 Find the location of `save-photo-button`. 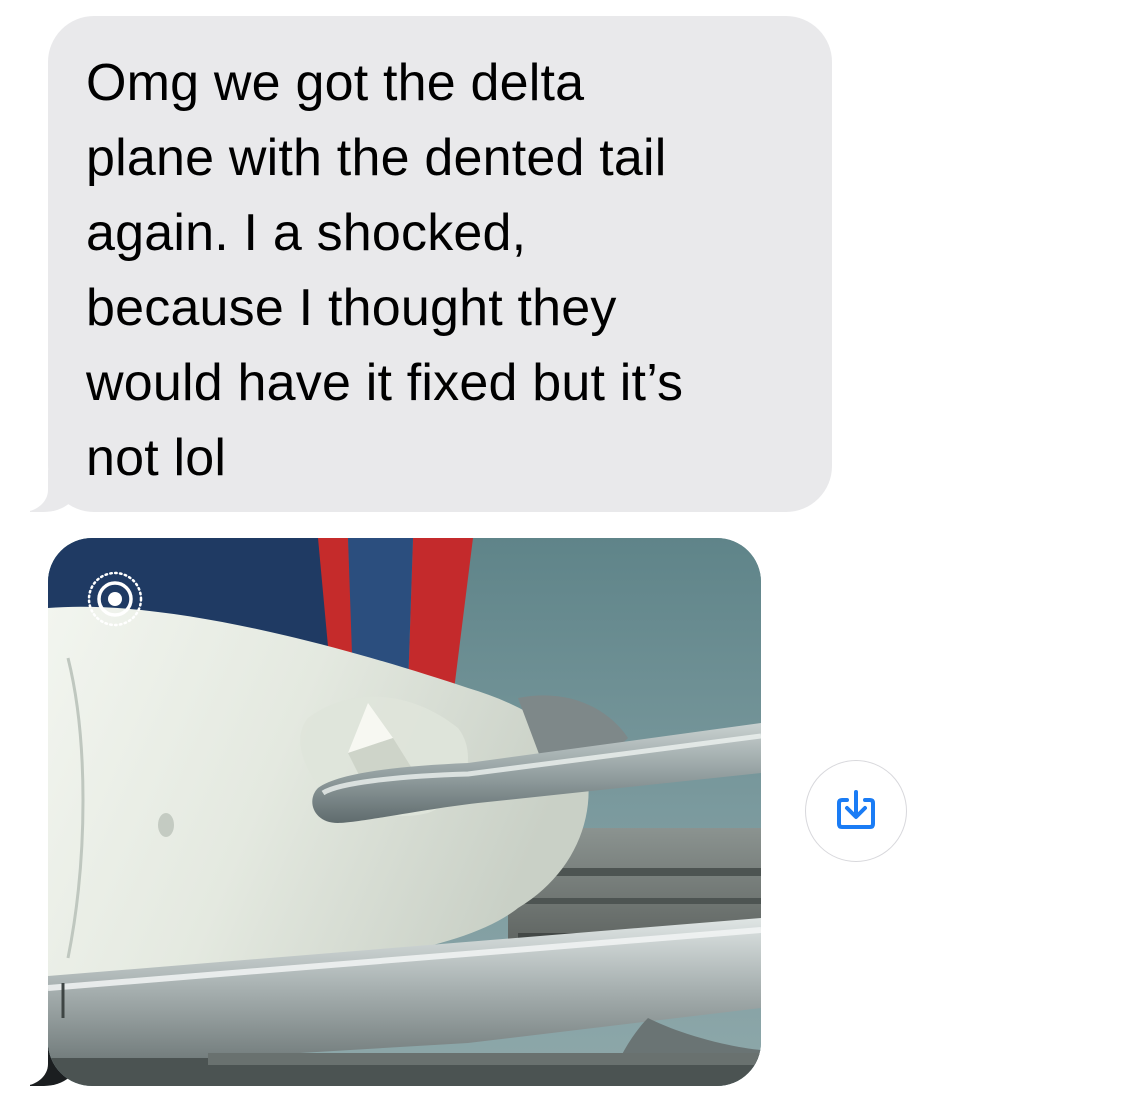

save-photo-button is located at coordinates (856, 811).